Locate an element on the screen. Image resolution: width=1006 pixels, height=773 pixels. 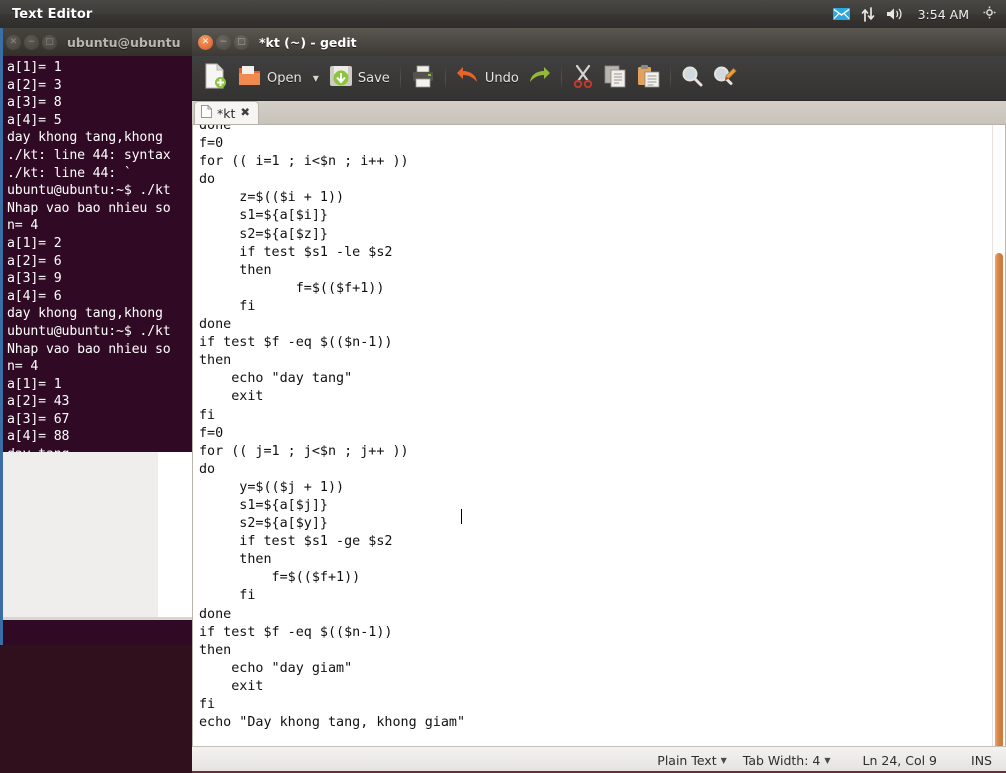
terminal-minimize-icon: − is located at coordinates (31, 42).